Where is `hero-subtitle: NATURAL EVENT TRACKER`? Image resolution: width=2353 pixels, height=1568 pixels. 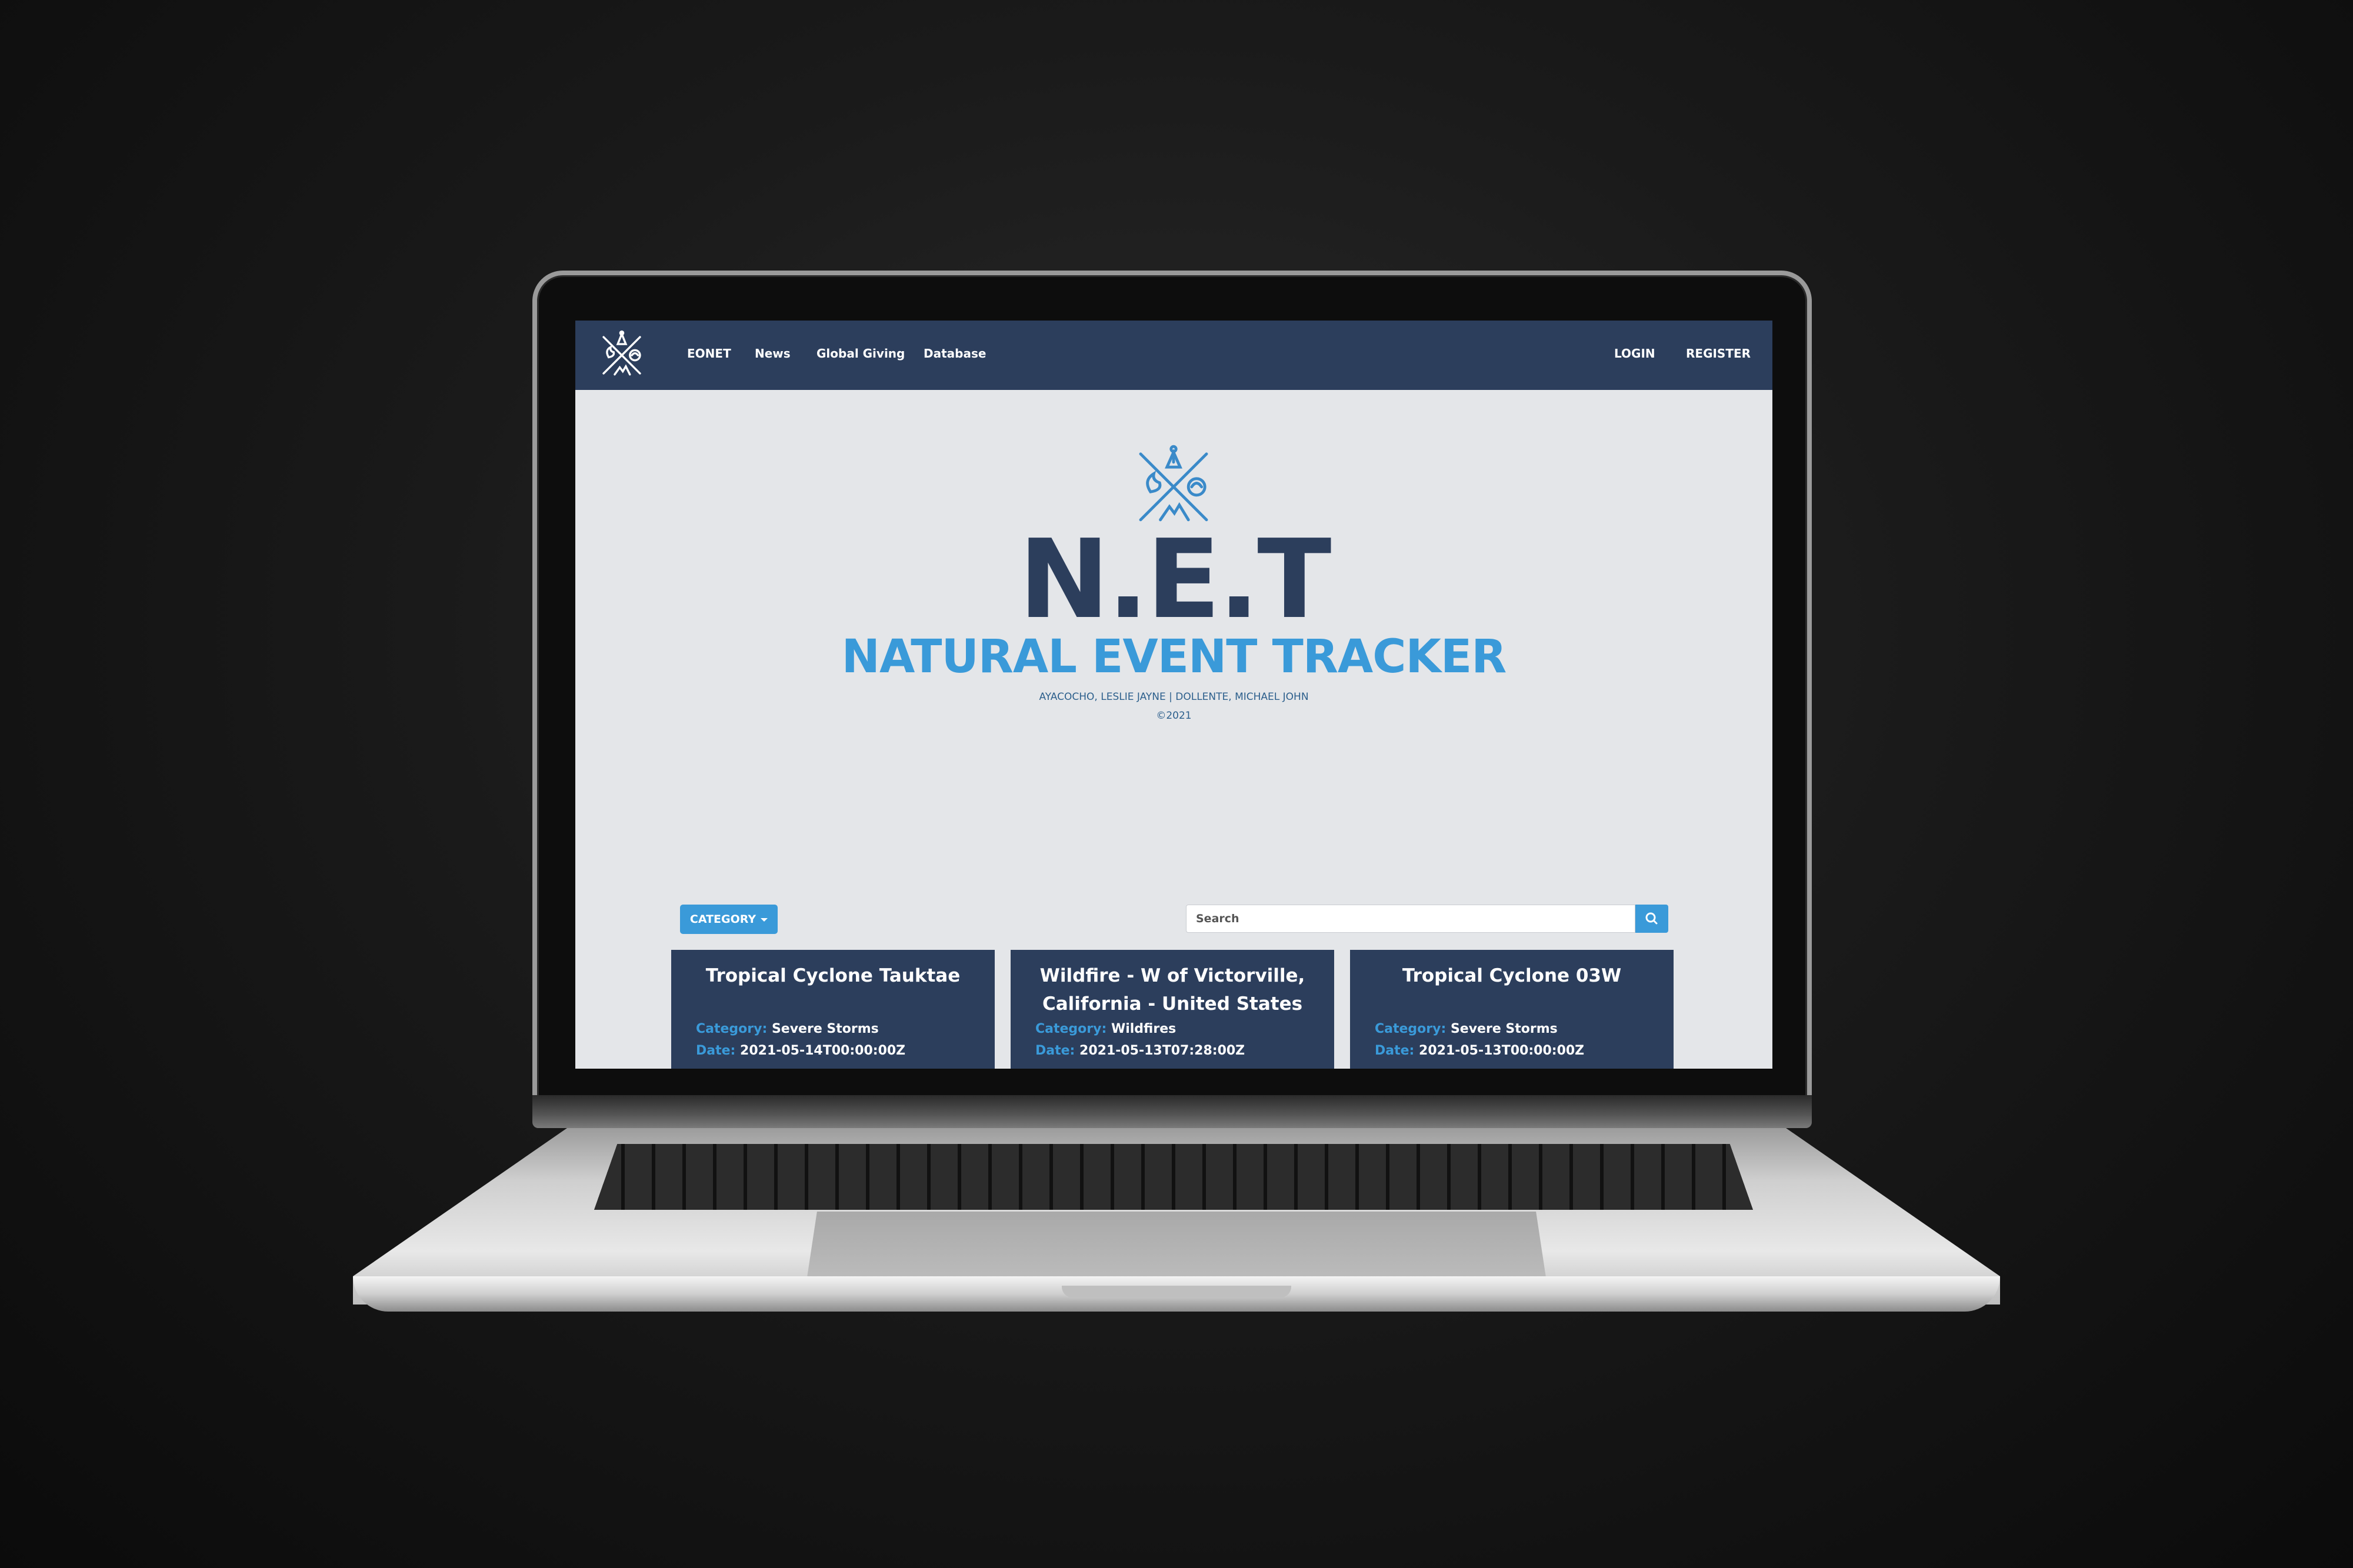
hero-subtitle: NATURAL EVENT TRACKER is located at coordinates (1174, 656).